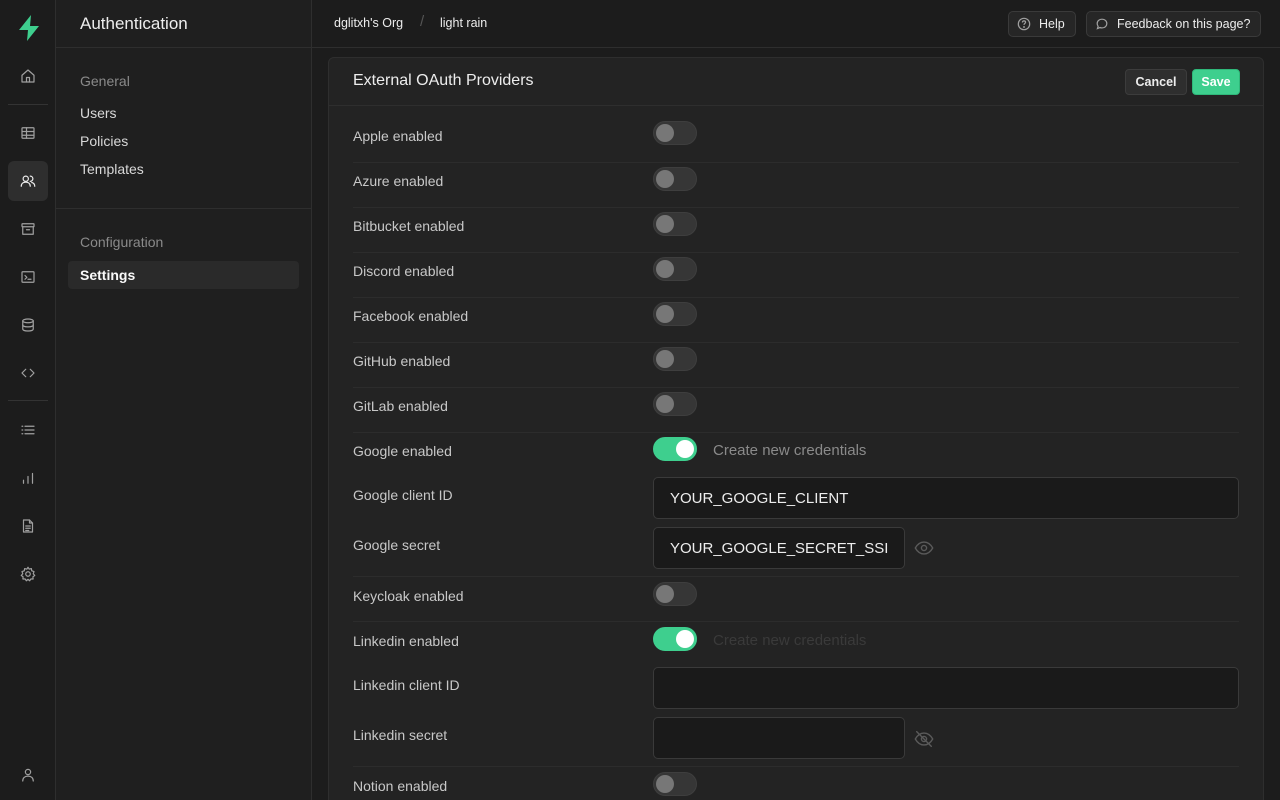 The image size is (1280, 800). I want to click on settings-gear-icon, so click(28, 574).